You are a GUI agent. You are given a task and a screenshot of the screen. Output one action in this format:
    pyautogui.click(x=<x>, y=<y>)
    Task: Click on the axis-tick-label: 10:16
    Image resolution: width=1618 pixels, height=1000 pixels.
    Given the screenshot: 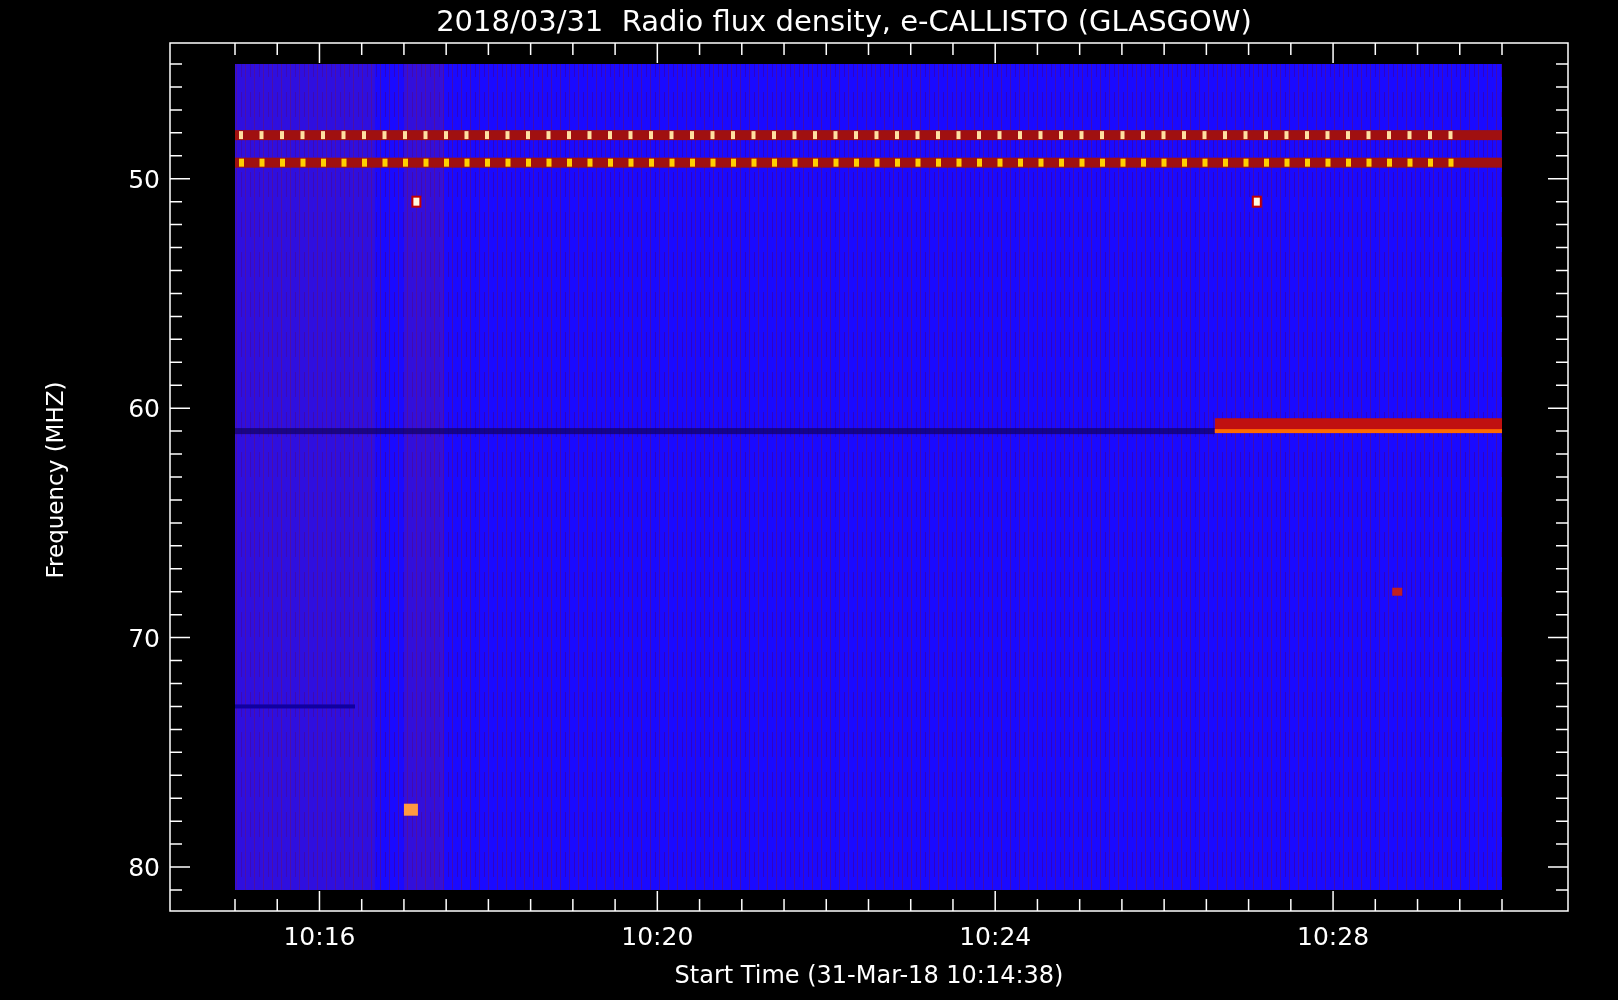 What is the action you would take?
    pyautogui.click(x=319, y=936)
    